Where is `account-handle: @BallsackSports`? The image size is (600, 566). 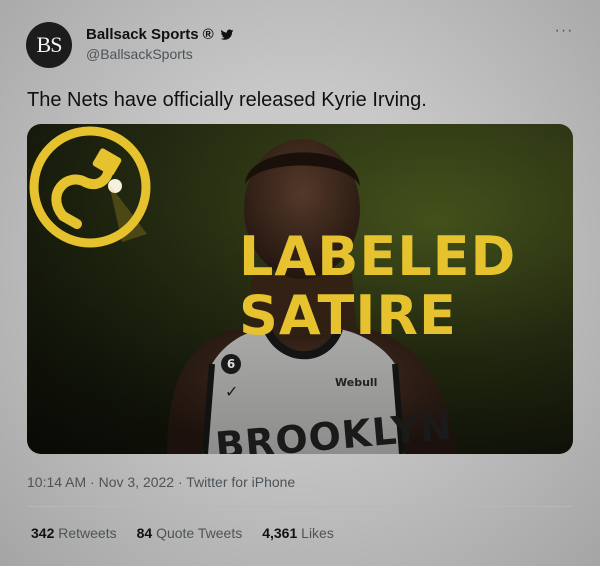 account-handle: @BallsackSports is located at coordinates (139, 54).